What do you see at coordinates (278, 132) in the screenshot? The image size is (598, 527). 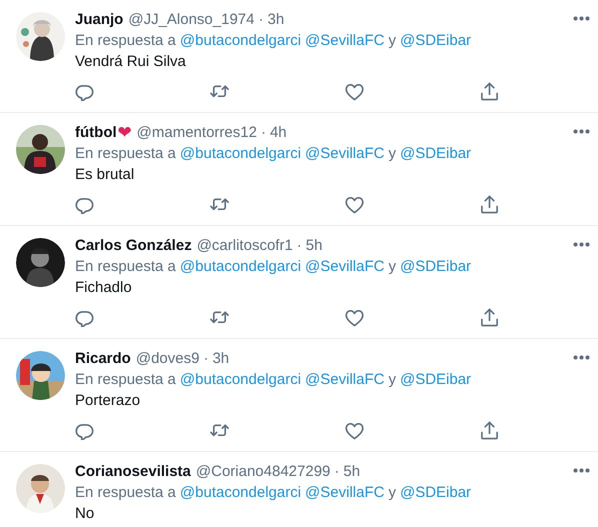 I see `timestamp: 4h` at bounding box center [278, 132].